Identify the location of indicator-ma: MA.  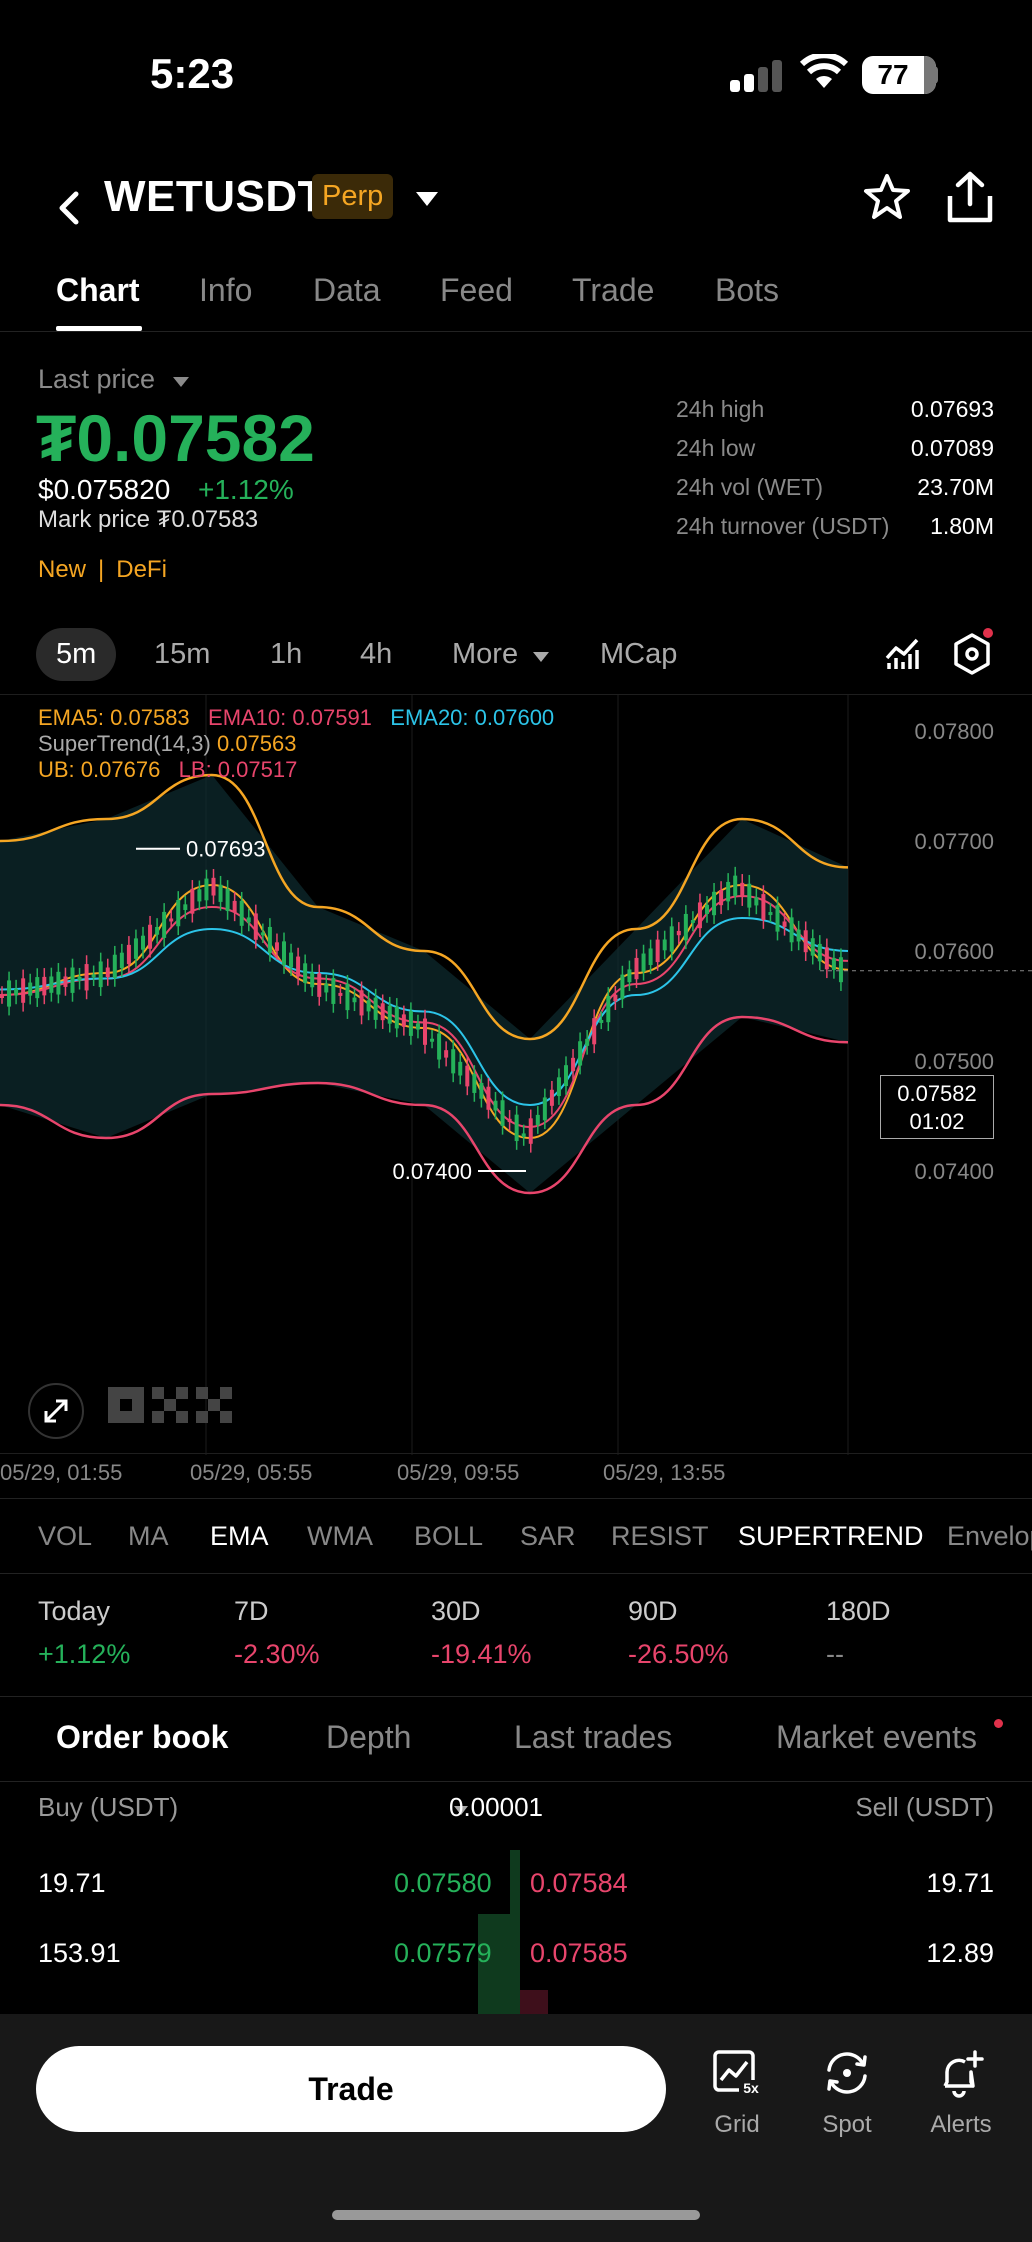
(148, 1536).